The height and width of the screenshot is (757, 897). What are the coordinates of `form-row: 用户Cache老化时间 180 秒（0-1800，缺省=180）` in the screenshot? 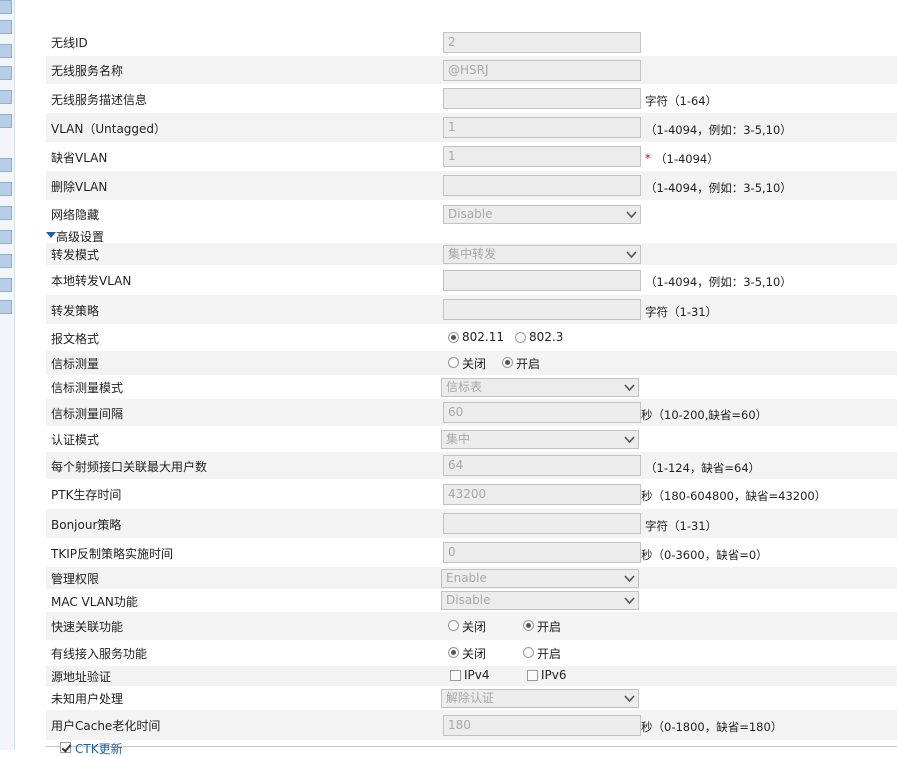 It's located at (471, 725).